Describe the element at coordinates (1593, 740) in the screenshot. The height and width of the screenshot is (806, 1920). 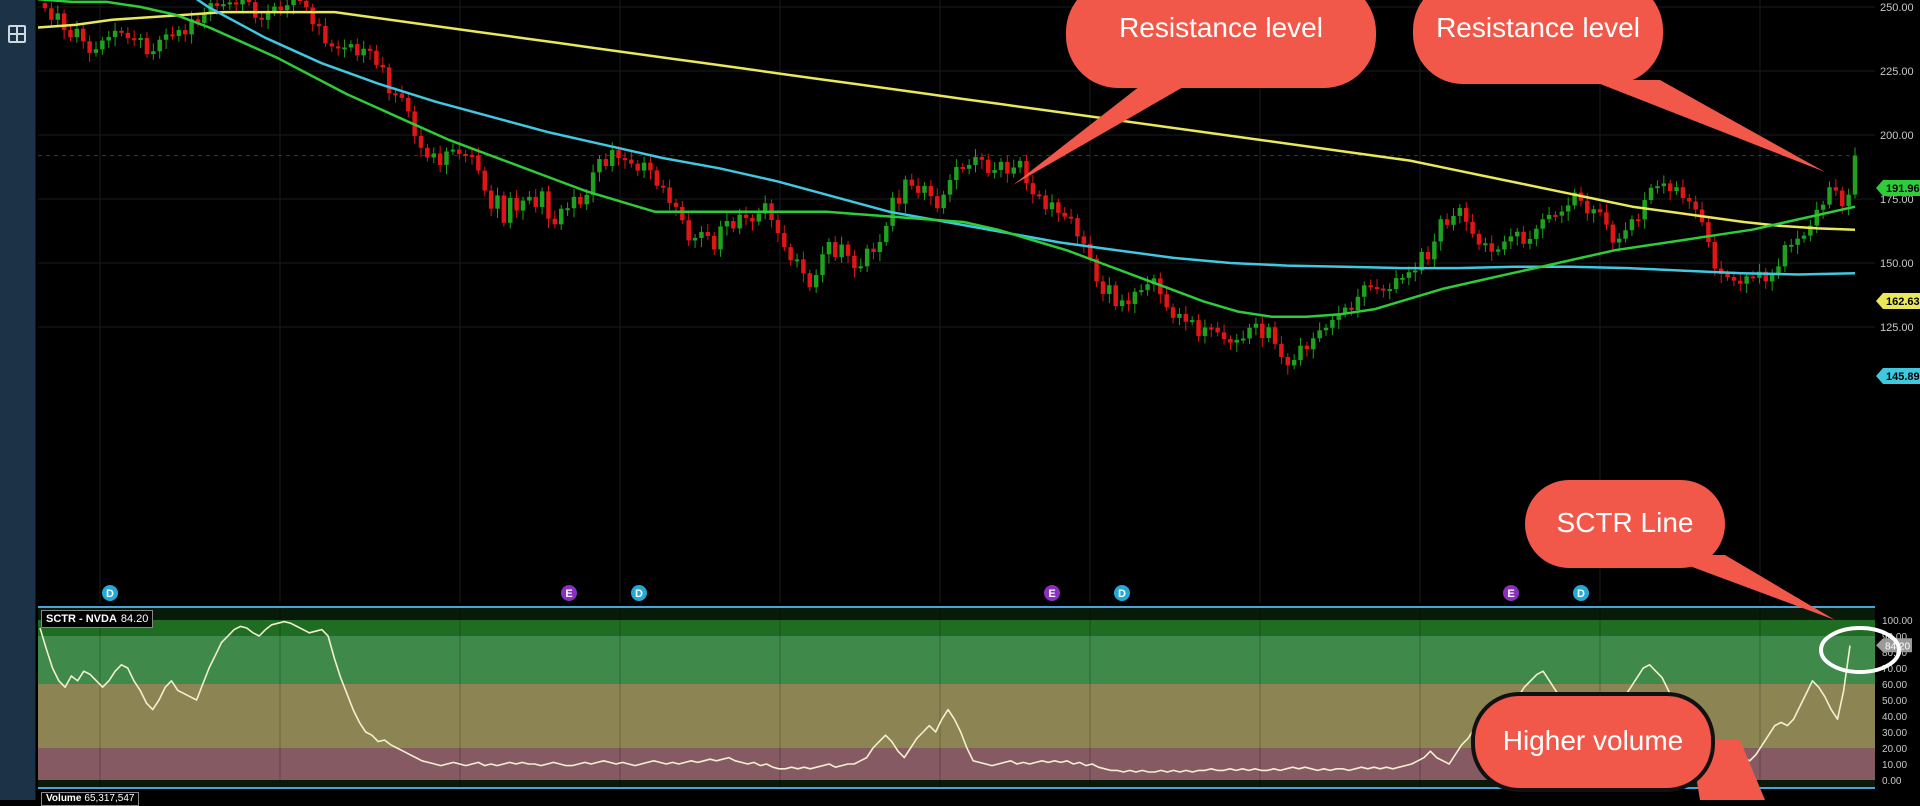
I see `volume-callout-label: Higher volume` at that location.